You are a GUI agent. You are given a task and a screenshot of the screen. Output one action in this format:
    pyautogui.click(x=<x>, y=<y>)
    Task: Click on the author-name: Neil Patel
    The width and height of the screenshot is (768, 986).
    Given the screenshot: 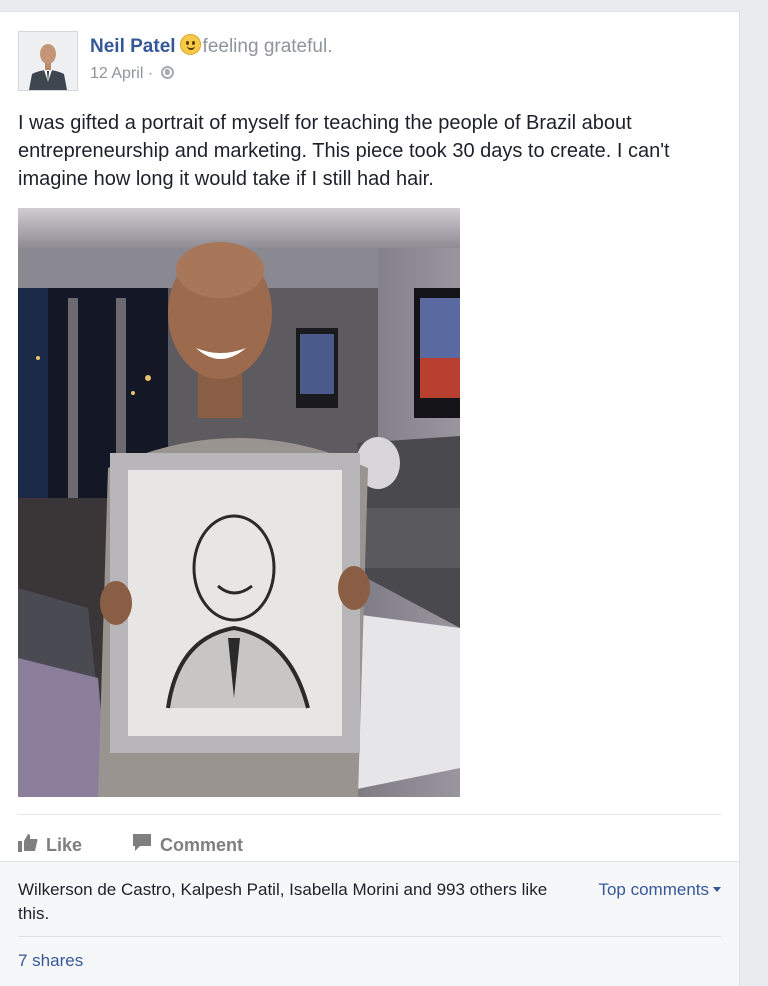 What is the action you would take?
    pyautogui.click(x=133, y=46)
    